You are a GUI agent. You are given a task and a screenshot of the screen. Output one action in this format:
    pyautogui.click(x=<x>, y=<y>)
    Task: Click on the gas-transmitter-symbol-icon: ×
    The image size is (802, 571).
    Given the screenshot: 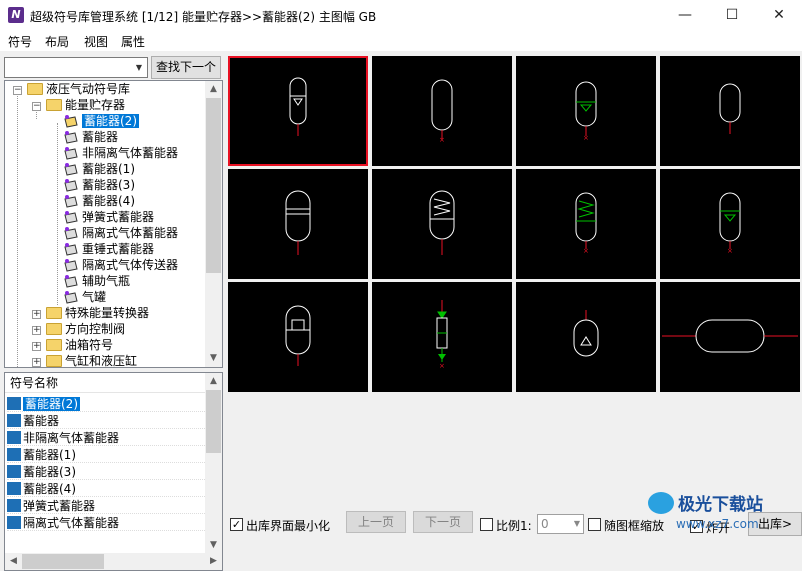 What is the action you would take?
    pyautogui.click(x=442, y=335)
    